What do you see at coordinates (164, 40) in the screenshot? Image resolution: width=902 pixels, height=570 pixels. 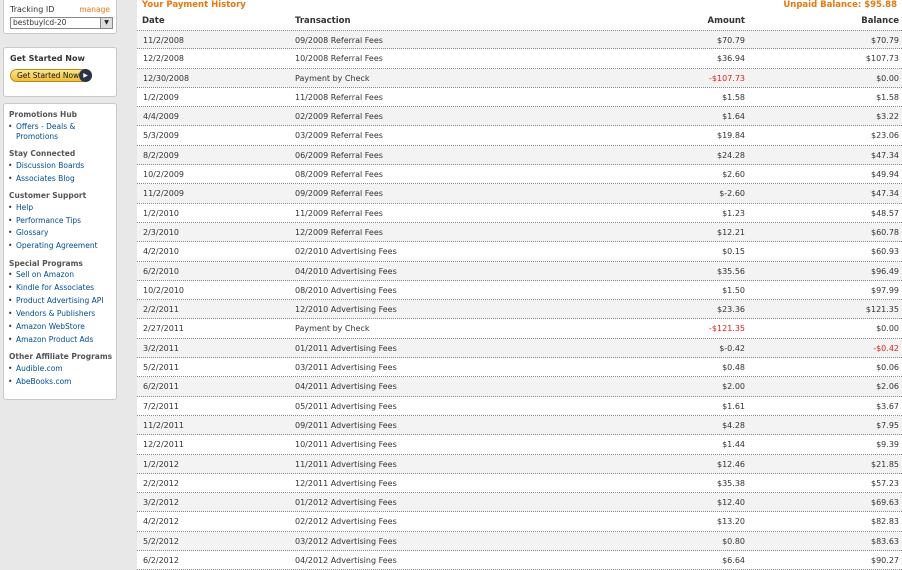 I see `cell-date: 11/2/2008` at bounding box center [164, 40].